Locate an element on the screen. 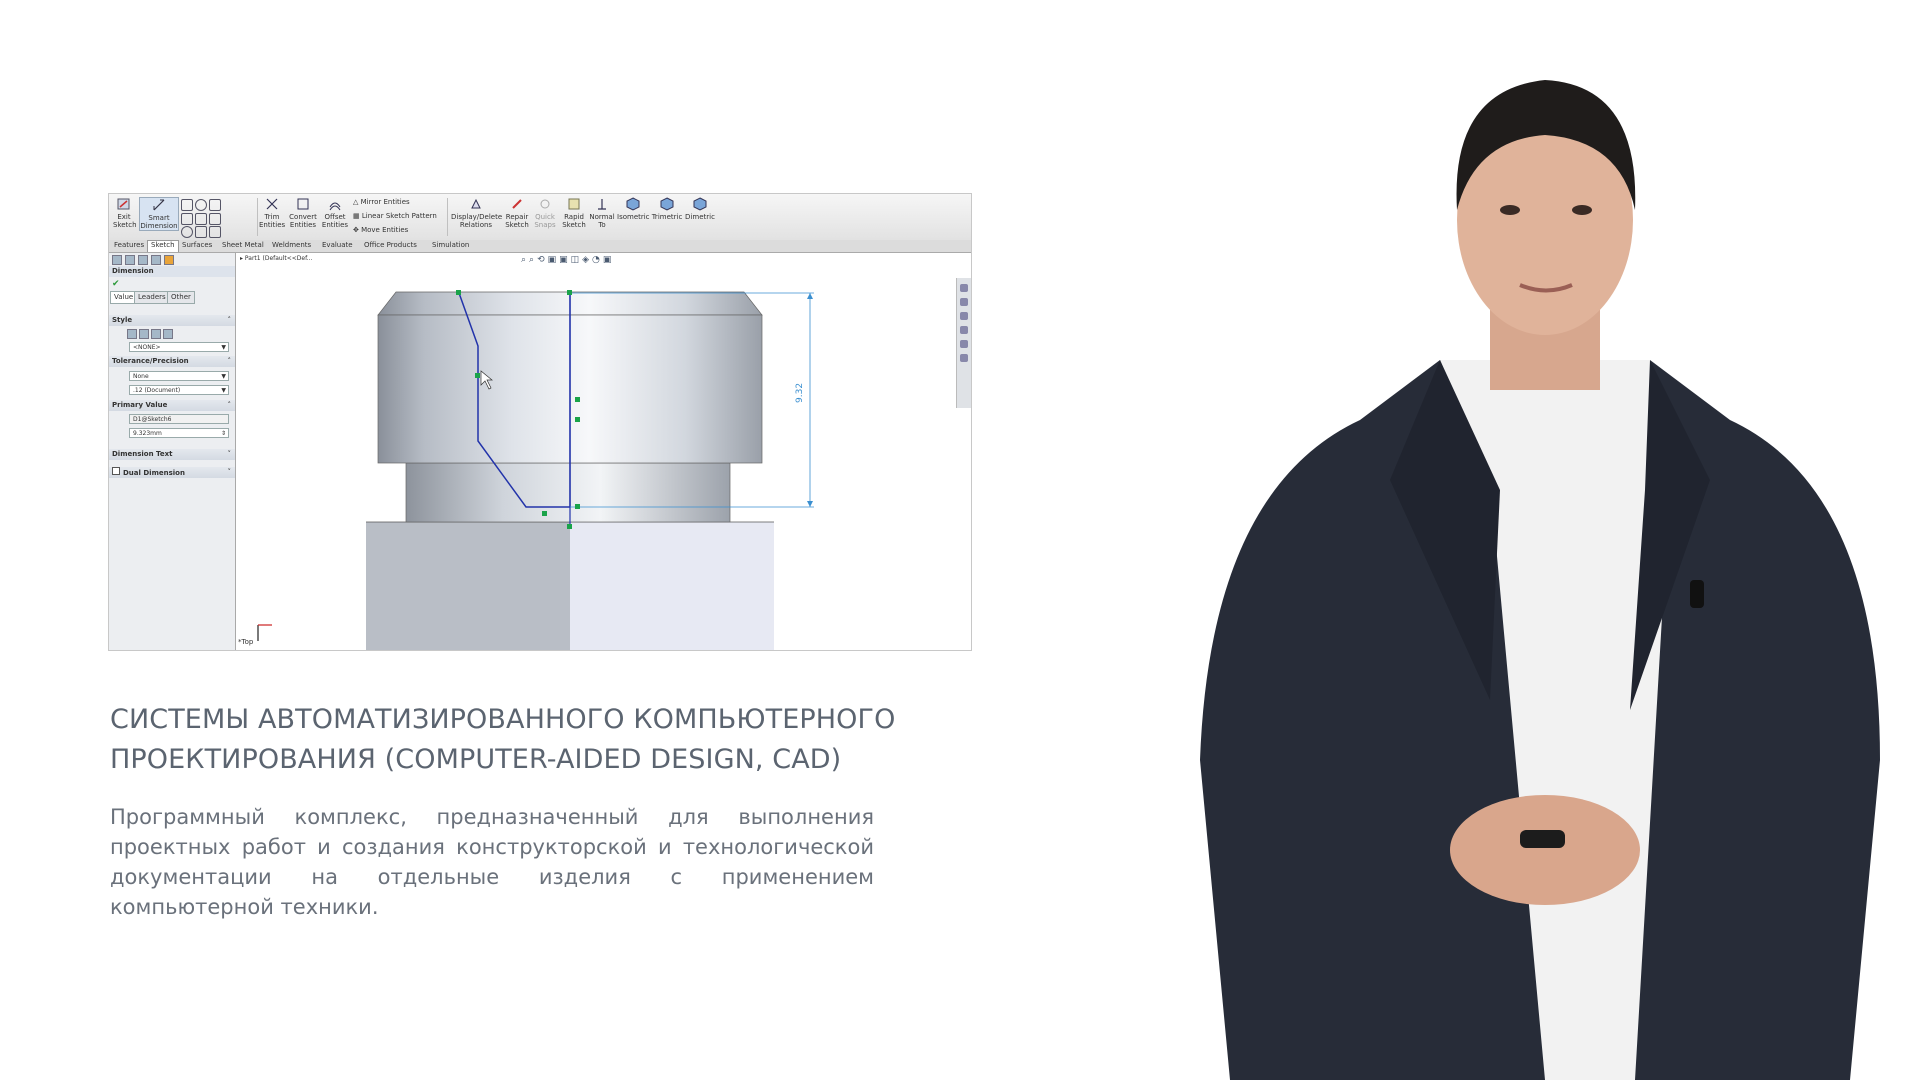  dimetric-button: Dimetric is located at coordinates (700, 209).